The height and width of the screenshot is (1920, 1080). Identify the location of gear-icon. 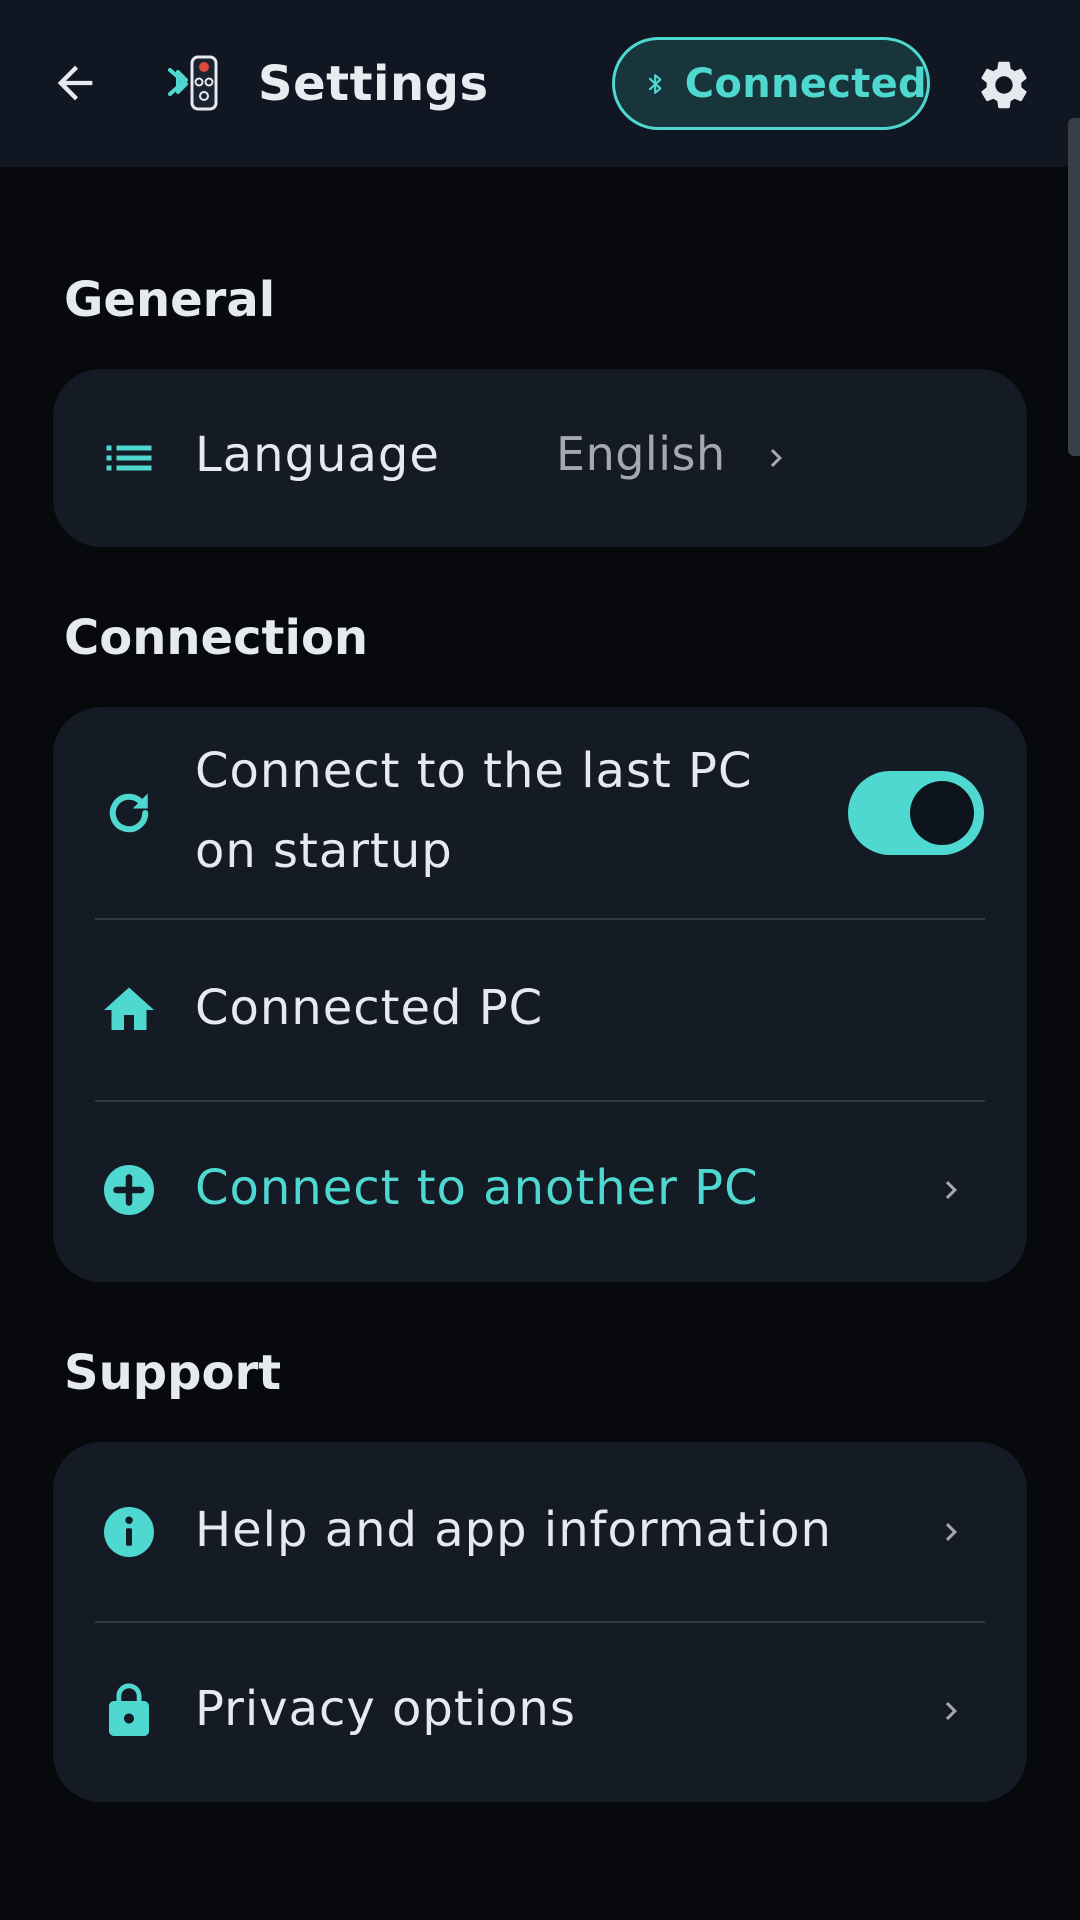
(1004, 85).